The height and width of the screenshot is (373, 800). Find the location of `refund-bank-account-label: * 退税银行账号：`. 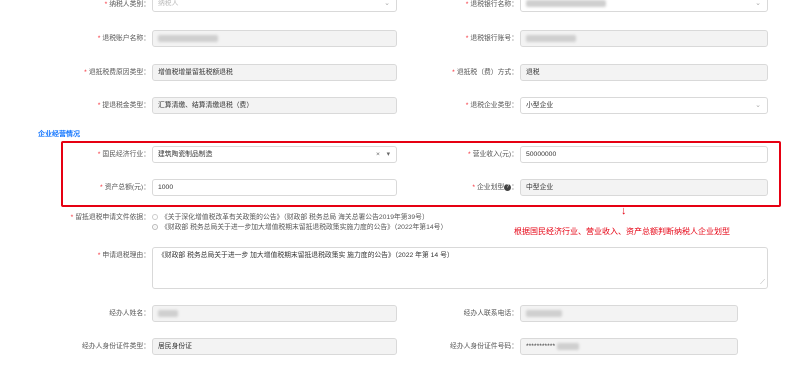

refund-bank-account-label: * 退税银行账号： is located at coordinates (491, 38).